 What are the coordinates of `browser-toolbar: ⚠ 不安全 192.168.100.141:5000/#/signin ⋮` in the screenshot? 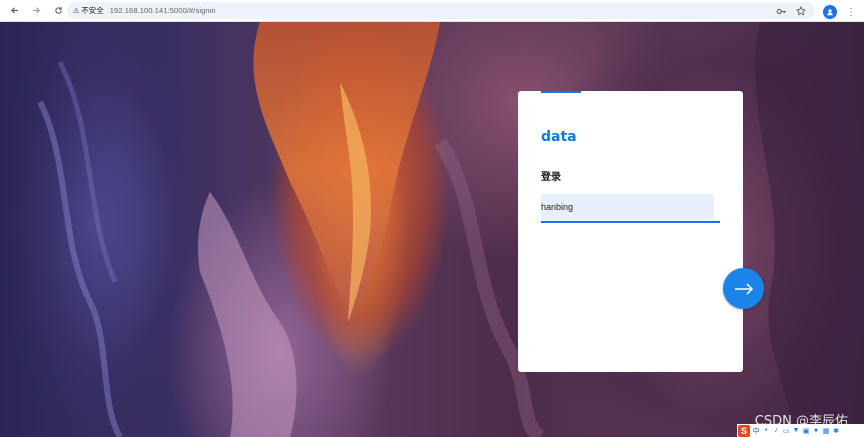 It's located at (432, 11).